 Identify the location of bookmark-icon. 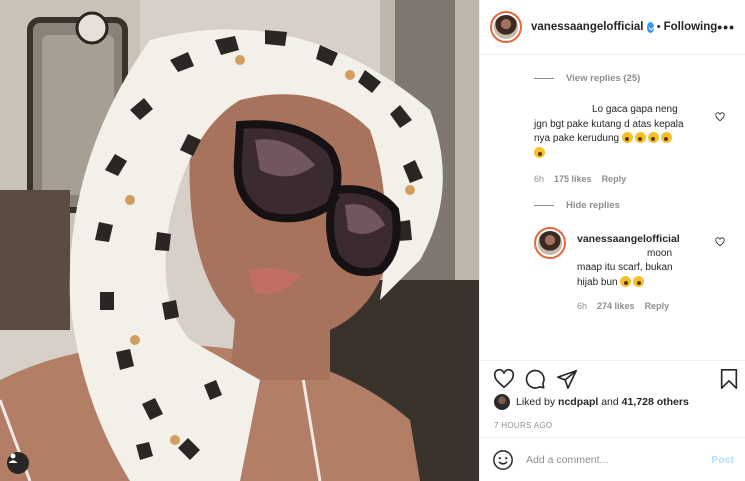
(729, 379).